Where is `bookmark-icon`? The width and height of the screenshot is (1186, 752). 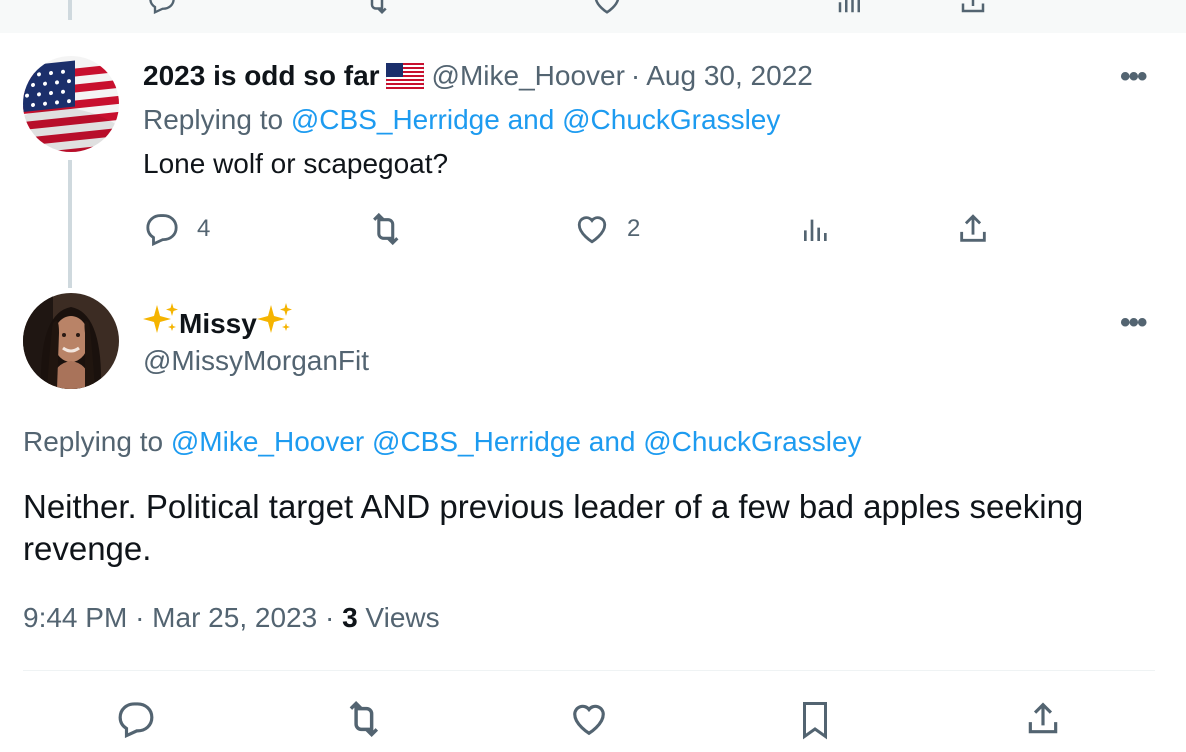 bookmark-icon is located at coordinates (815, 720).